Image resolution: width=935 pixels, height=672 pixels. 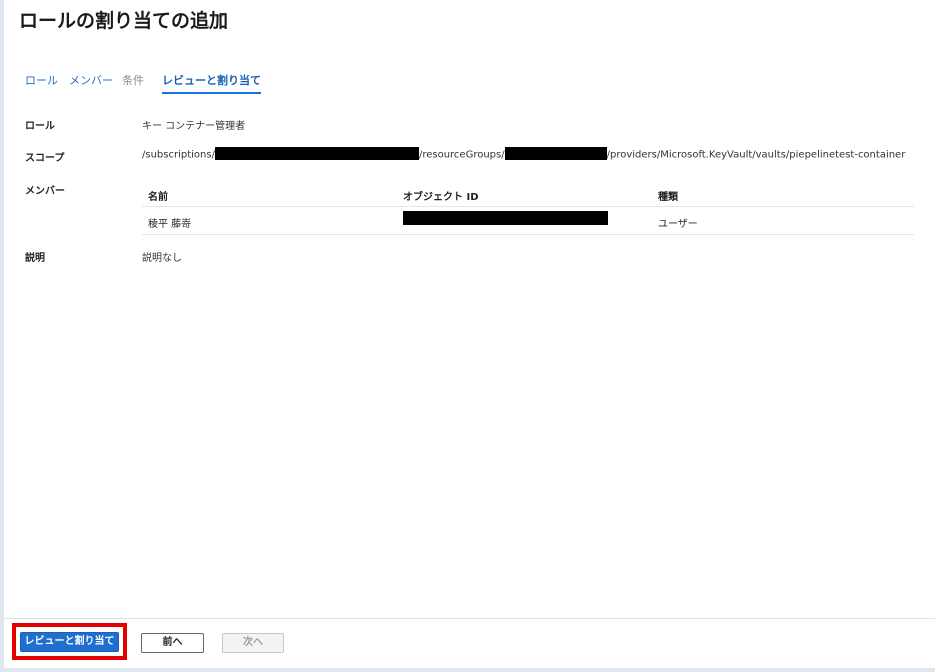 I want to click on column-header-type: 種類, so click(x=668, y=197).